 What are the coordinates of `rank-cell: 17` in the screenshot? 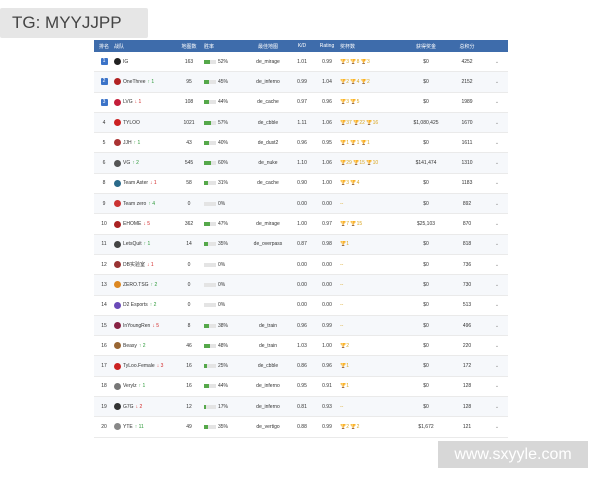 It's located at (104, 366).